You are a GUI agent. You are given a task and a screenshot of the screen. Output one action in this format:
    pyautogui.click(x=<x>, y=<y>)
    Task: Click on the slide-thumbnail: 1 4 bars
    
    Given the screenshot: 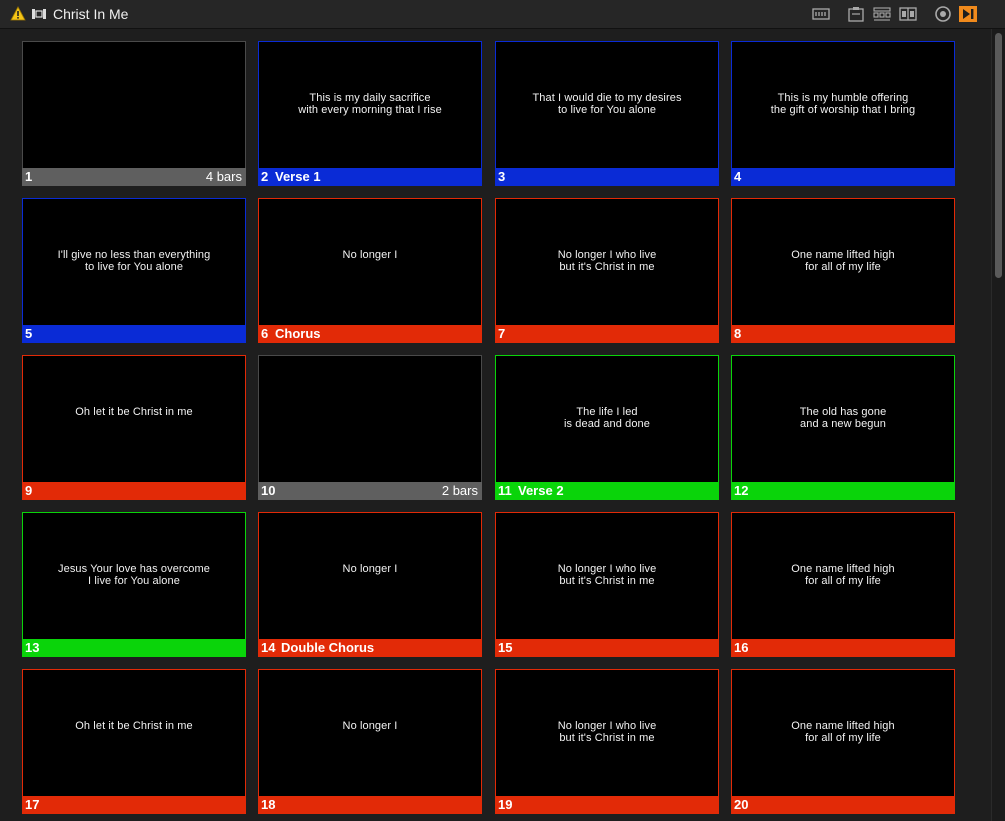 What is the action you would take?
    pyautogui.click(x=134, y=113)
    